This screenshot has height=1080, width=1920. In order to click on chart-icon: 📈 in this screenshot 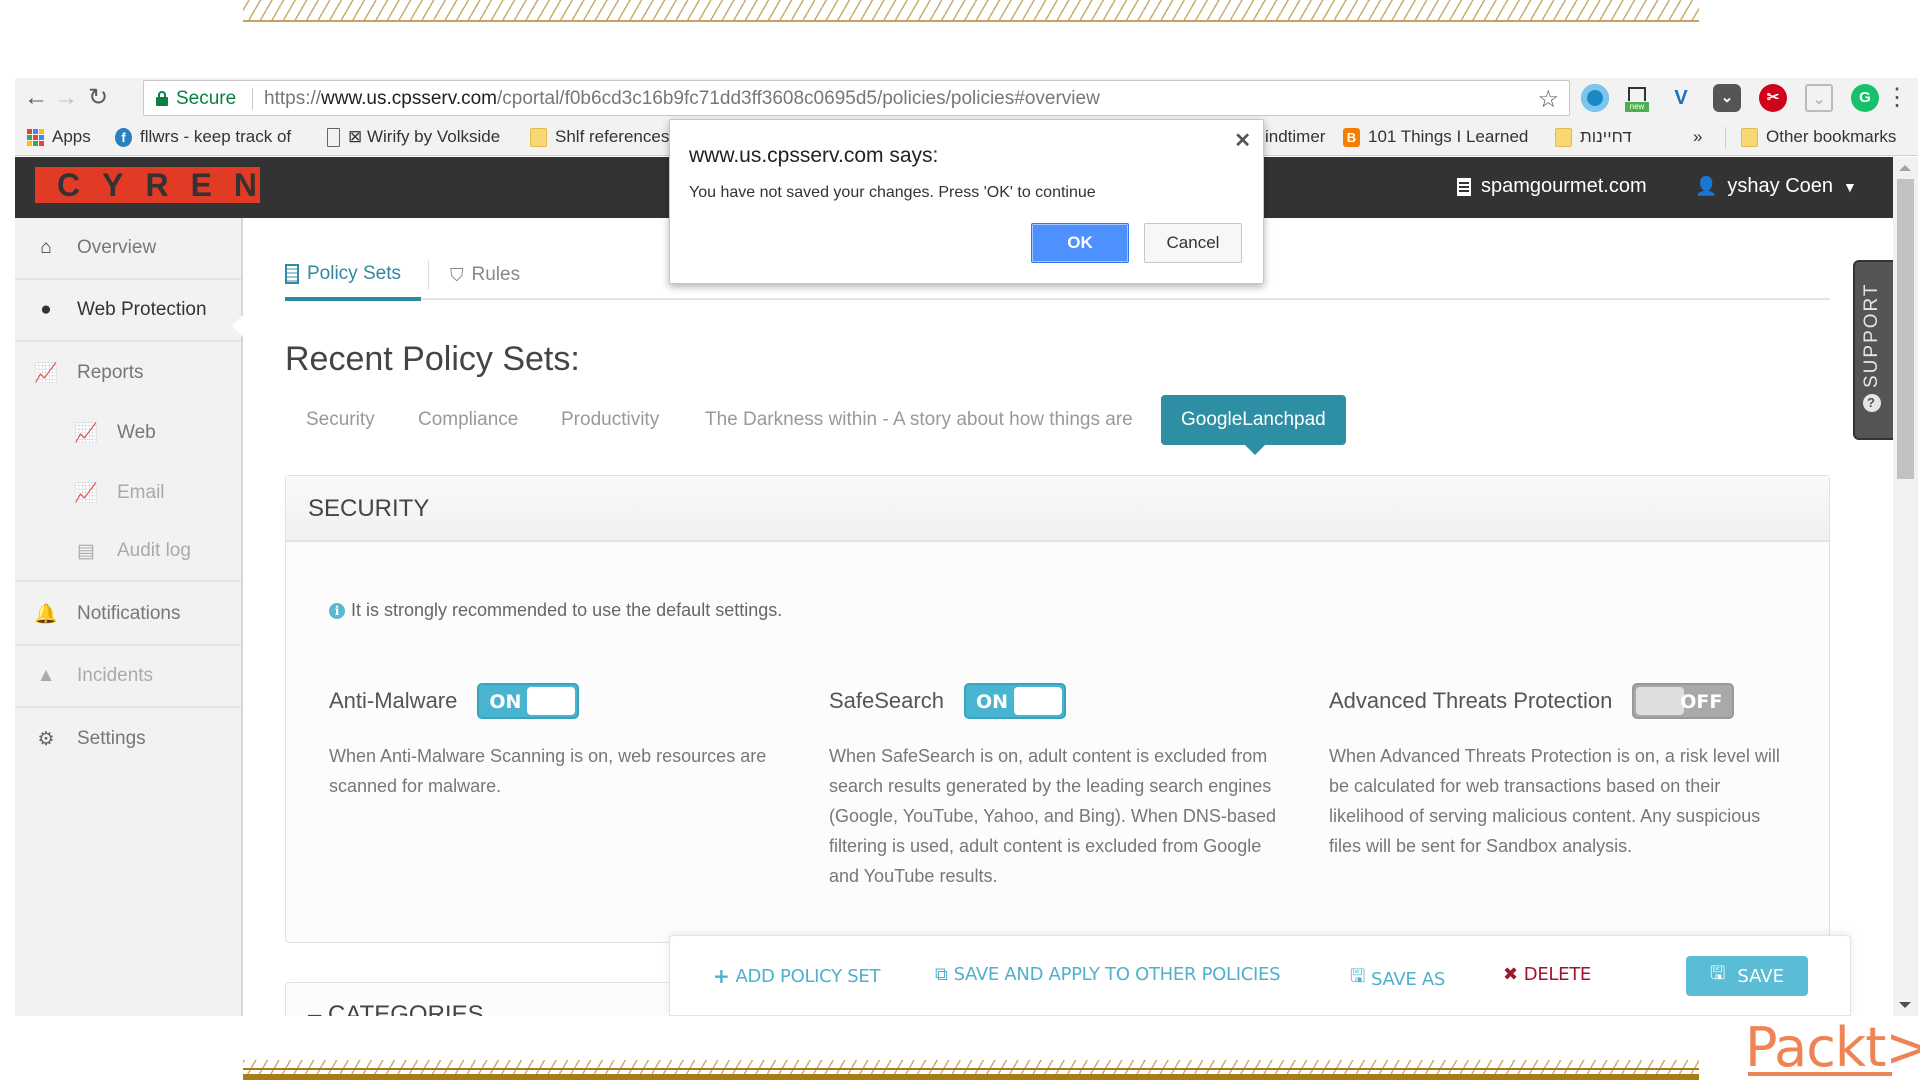, I will do `click(46, 373)`.